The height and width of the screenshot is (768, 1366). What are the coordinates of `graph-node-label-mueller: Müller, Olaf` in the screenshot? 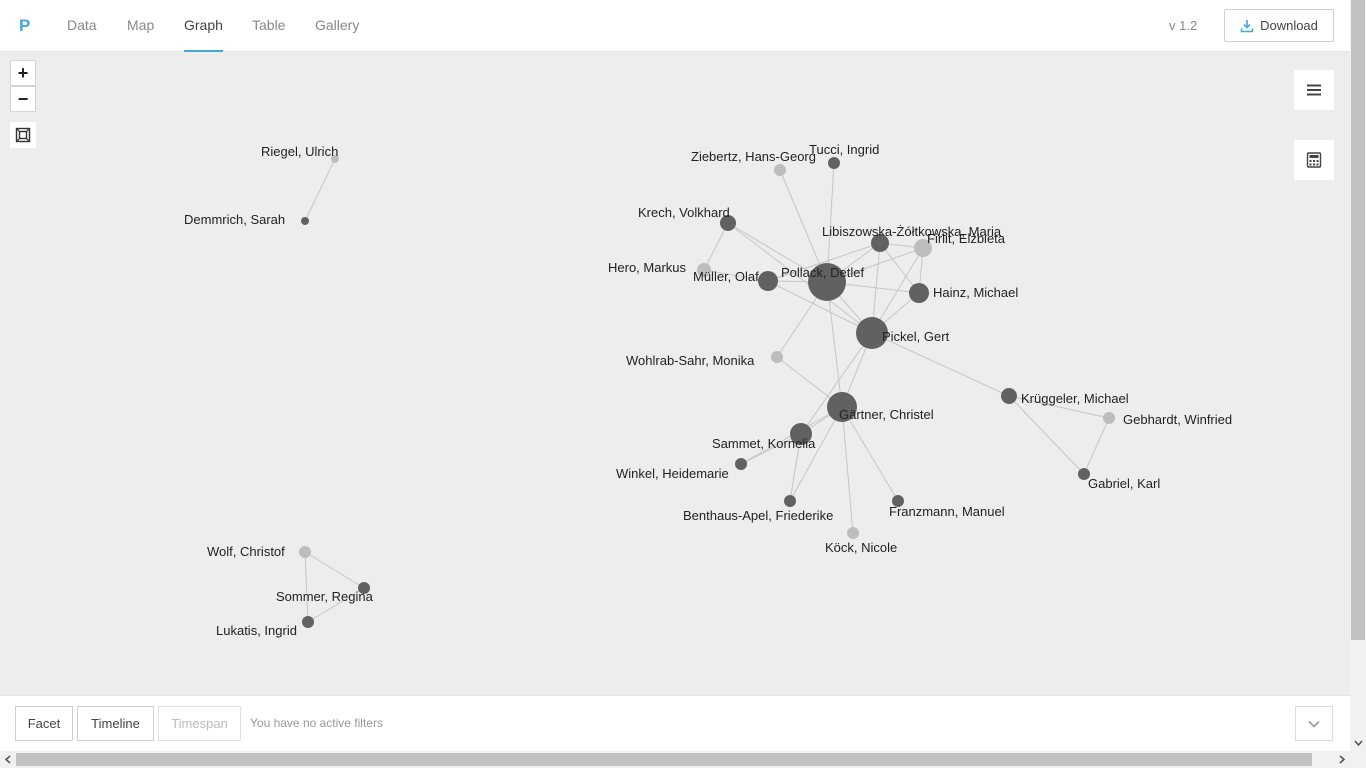 It's located at (726, 276).